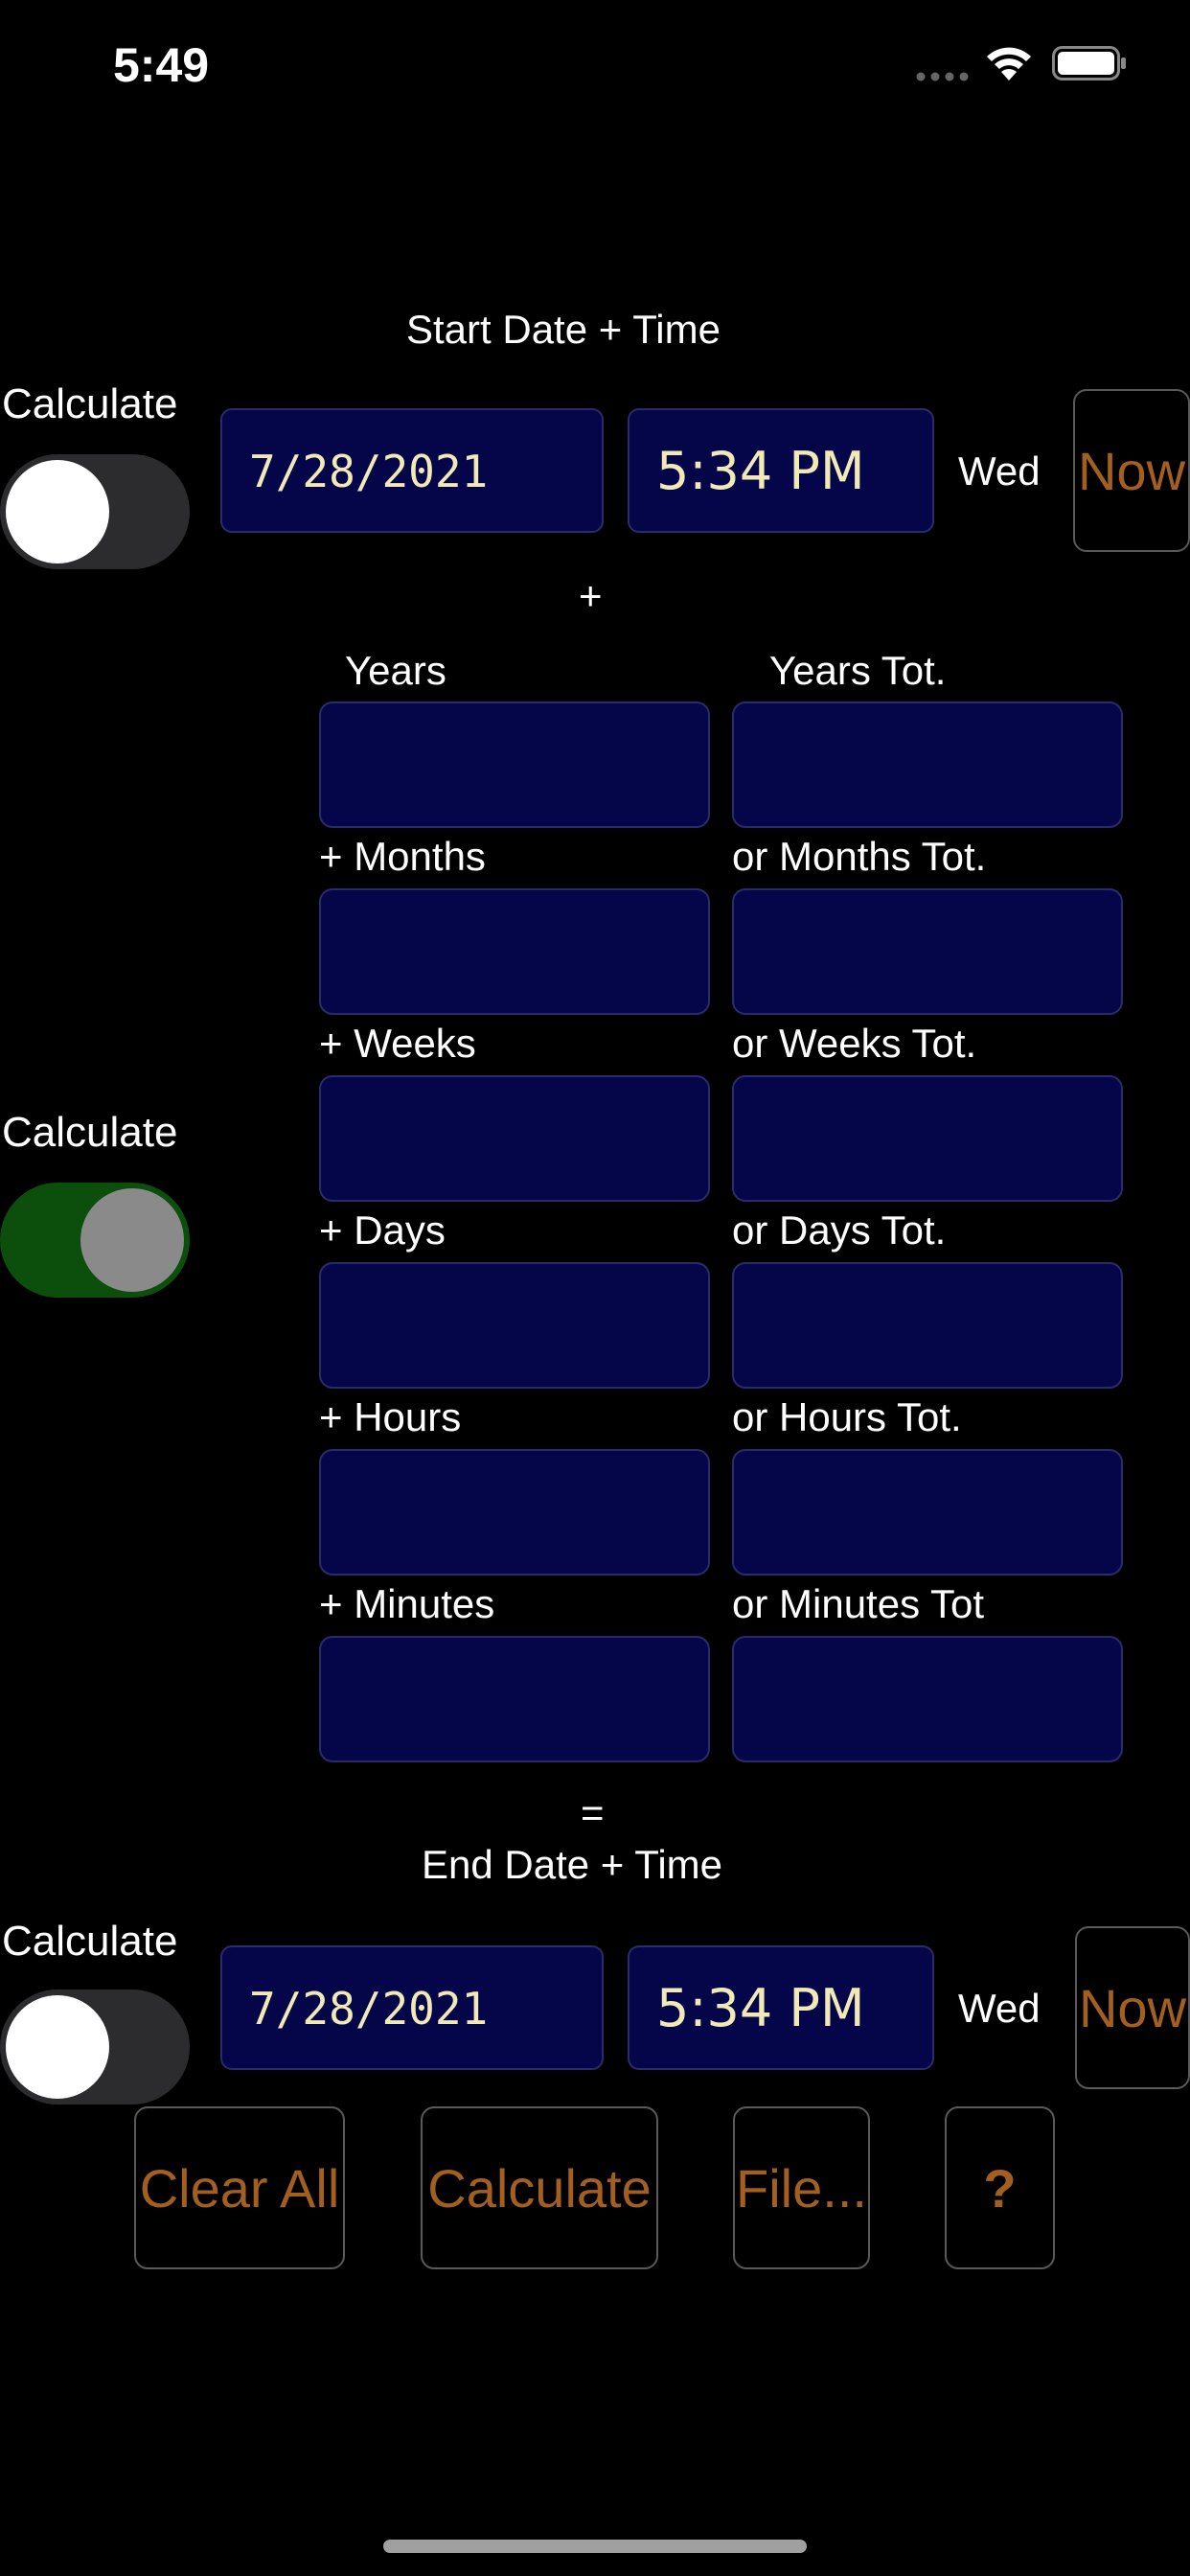 Image resolution: width=1190 pixels, height=2576 pixels. I want to click on end-calculate-toggle, so click(95, 2047).